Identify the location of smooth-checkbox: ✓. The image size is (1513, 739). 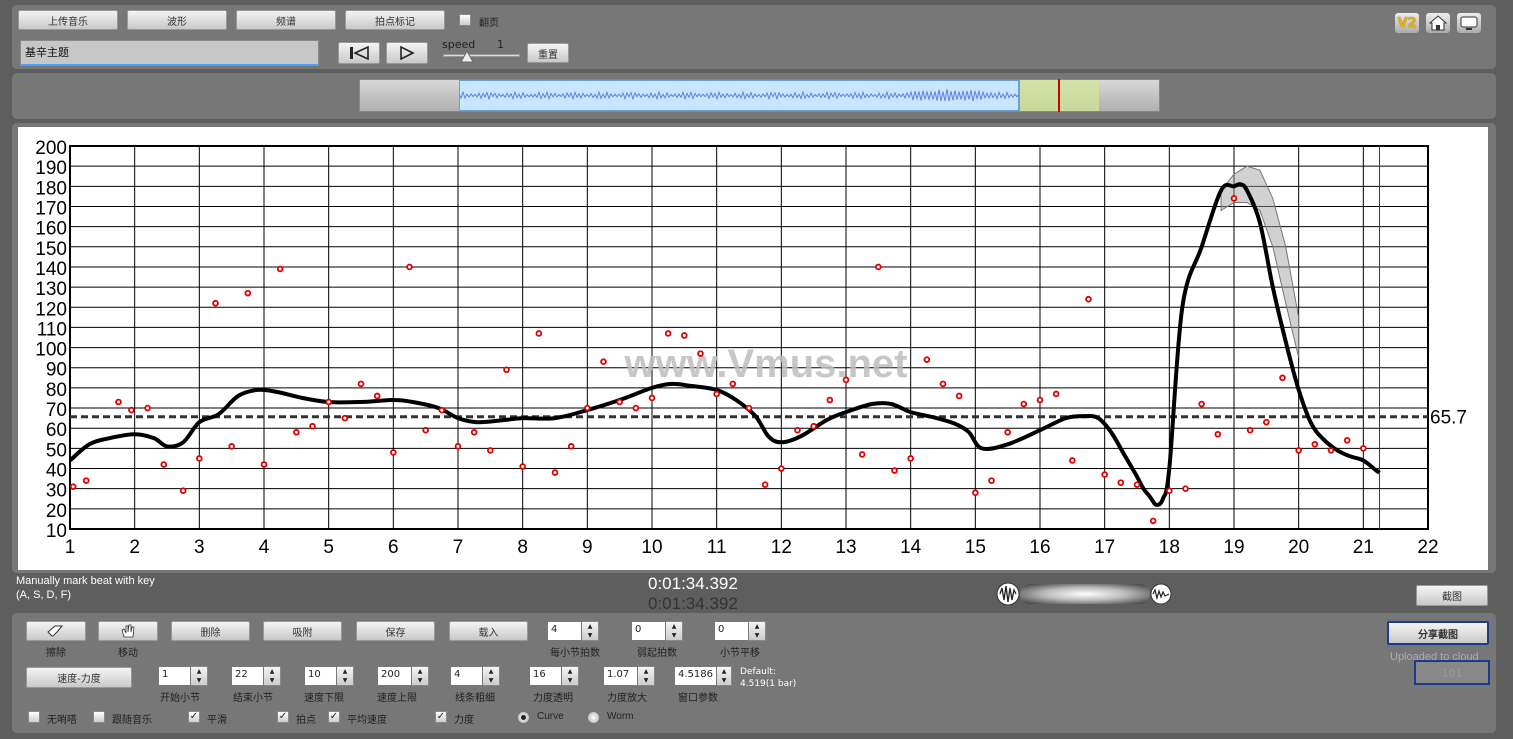
(194, 717).